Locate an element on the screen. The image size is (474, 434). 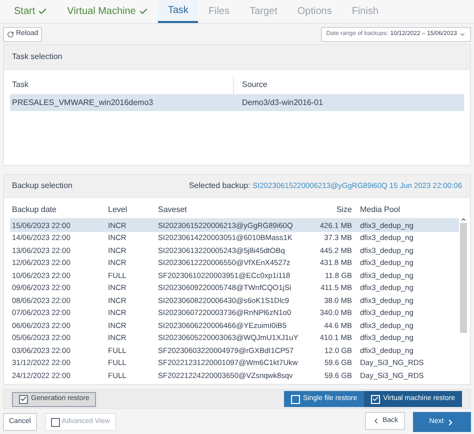
scroll-up-icon is located at coordinates (463, 219).